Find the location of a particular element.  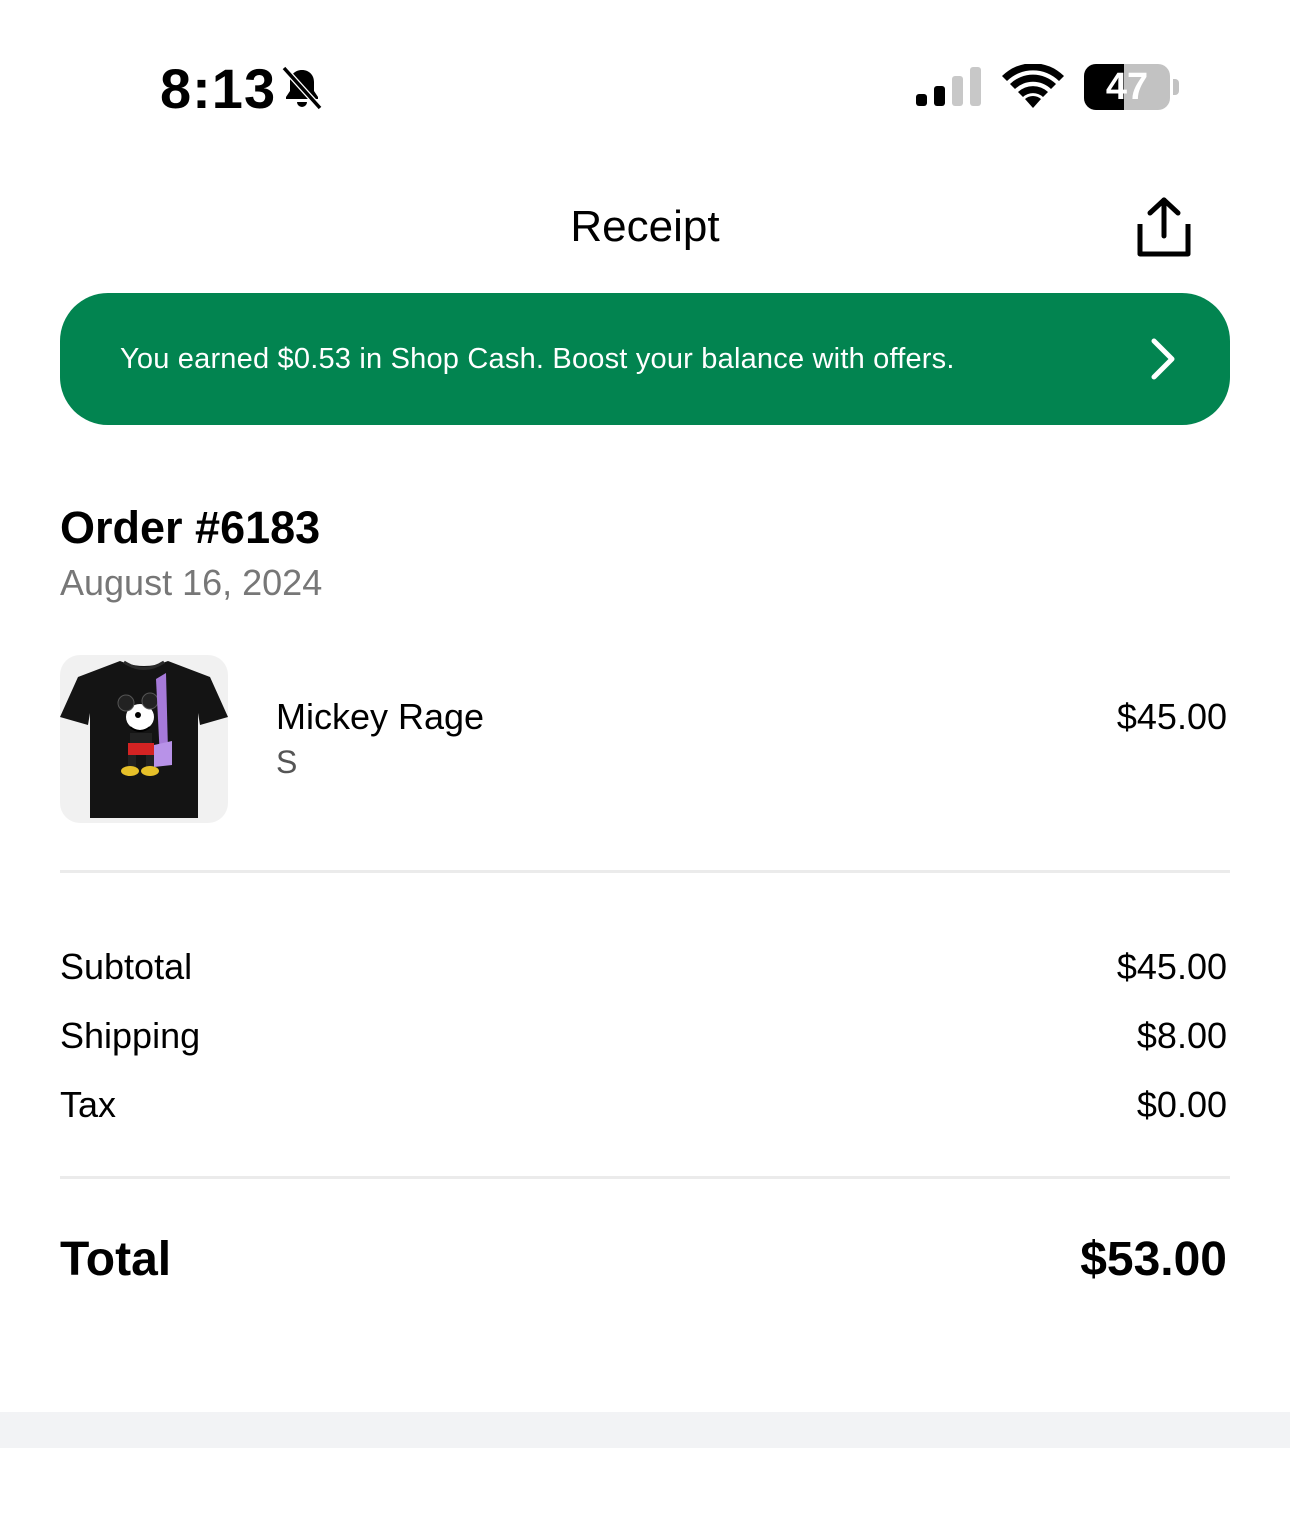

cellular-signal-icon is located at coordinates (948, 86).